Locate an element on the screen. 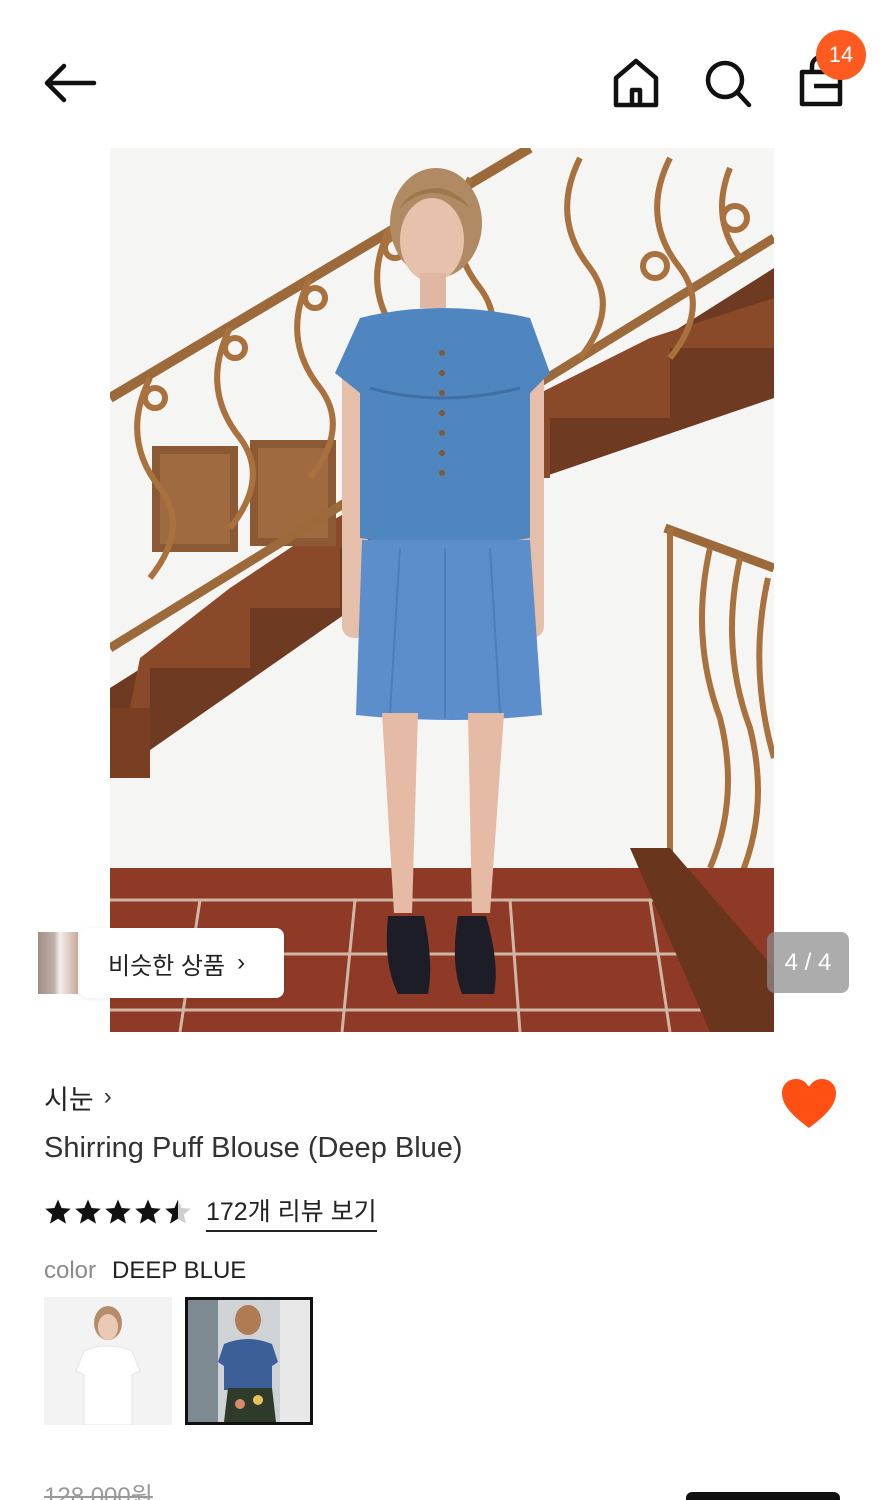  color-swatch-white is located at coordinates (108, 1361).